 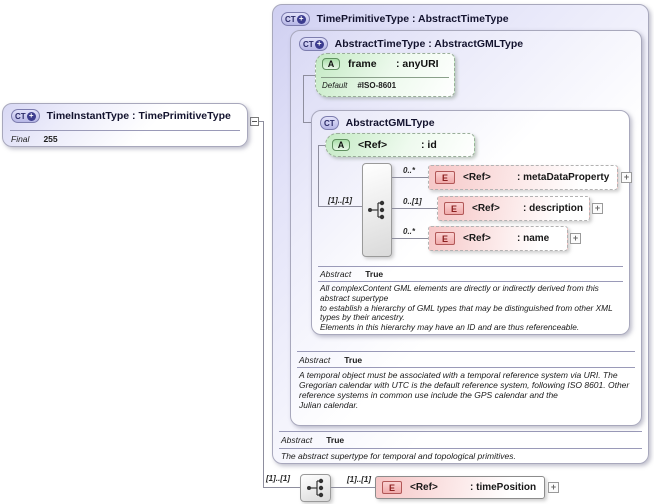 What do you see at coordinates (278, 478) in the screenshot?
I see `bottom-sequence-cardinality: [1]..[1]` at bounding box center [278, 478].